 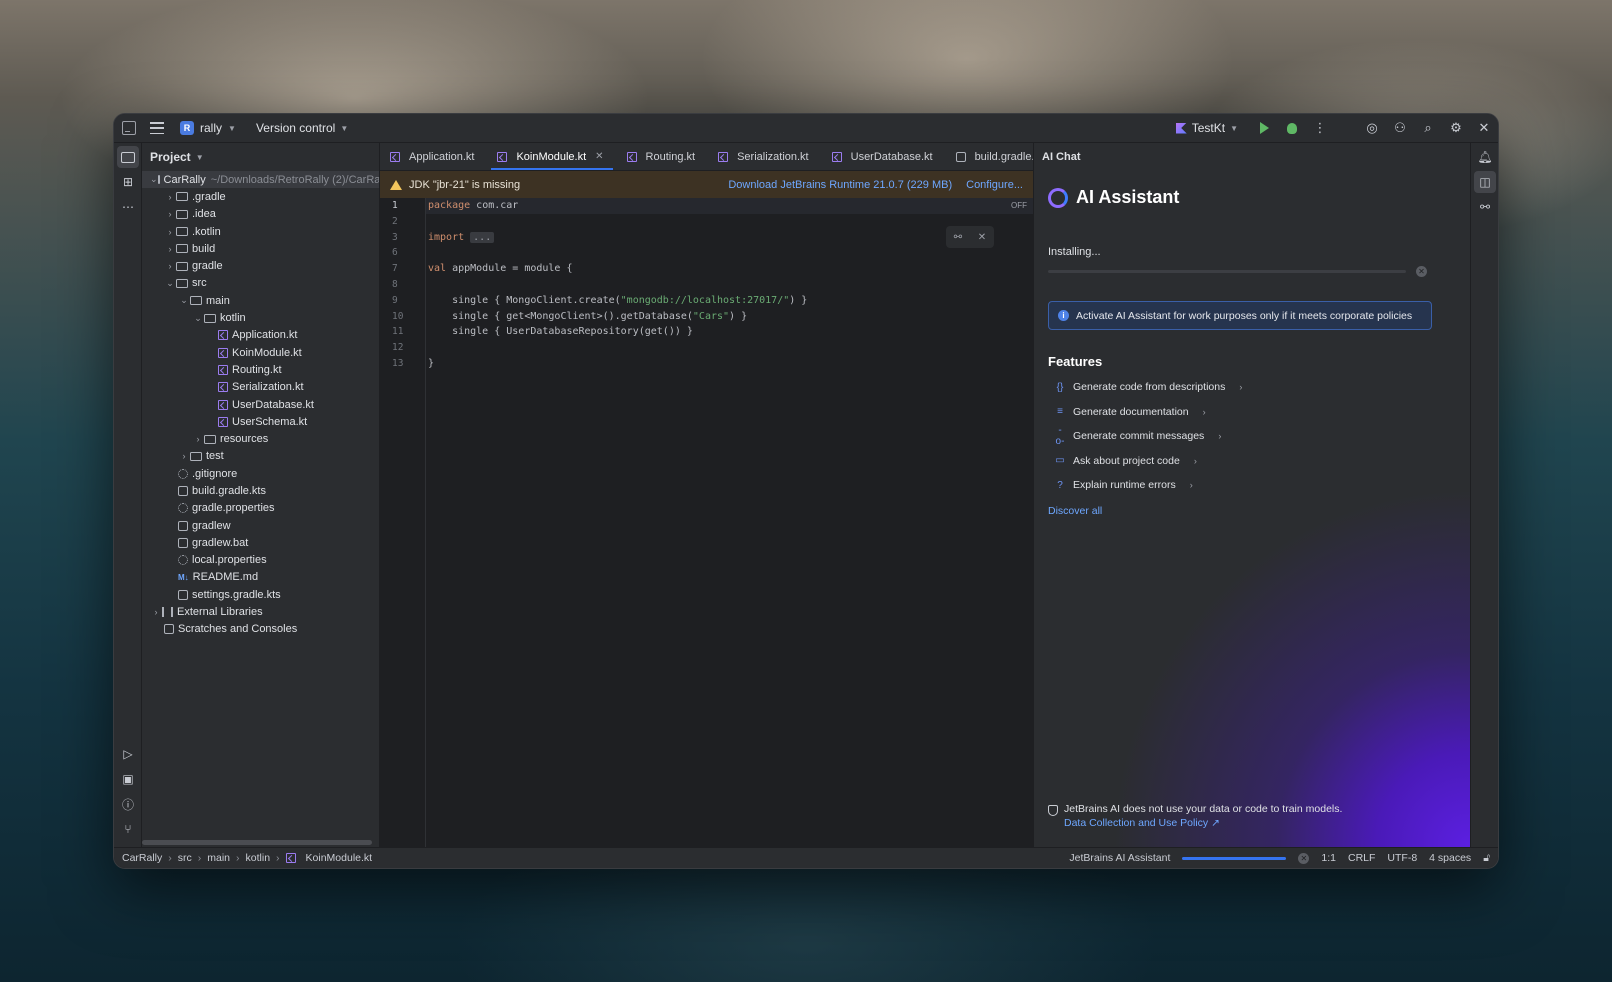 What do you see at coordinates (260, 490) in the screenshot?
I see `tree-row: build.gradle.kts` at bounding box center [260, 490].